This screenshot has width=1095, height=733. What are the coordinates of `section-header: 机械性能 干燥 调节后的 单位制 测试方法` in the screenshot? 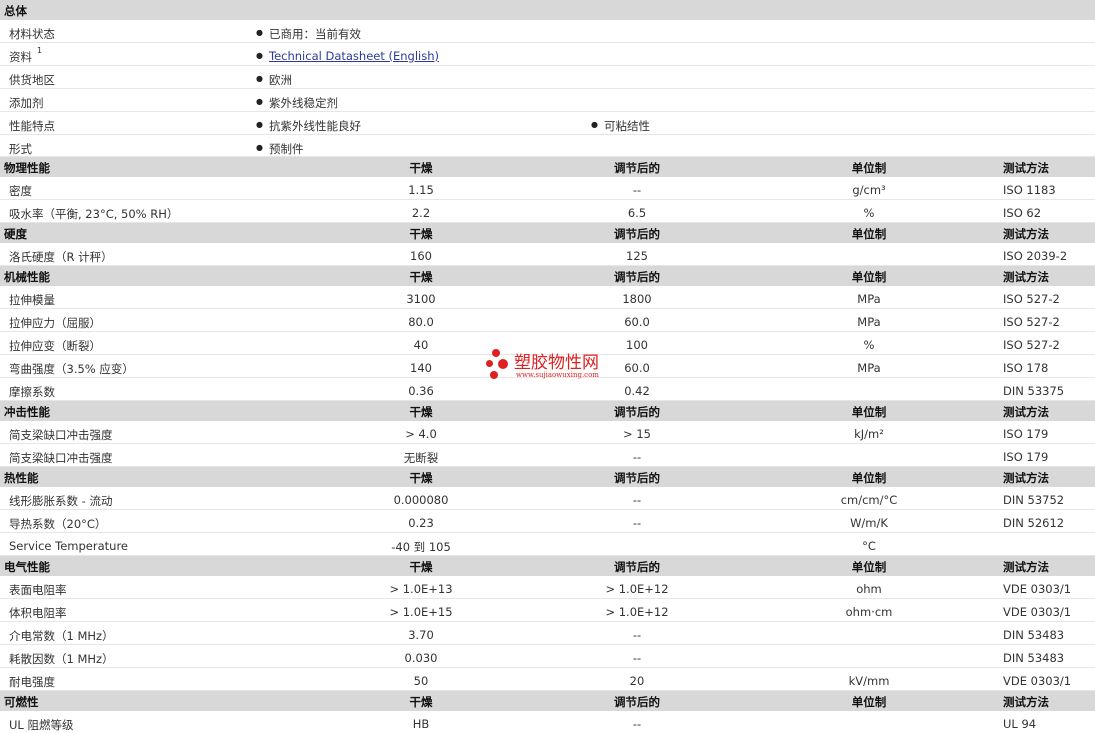 It's located at (547, 276).